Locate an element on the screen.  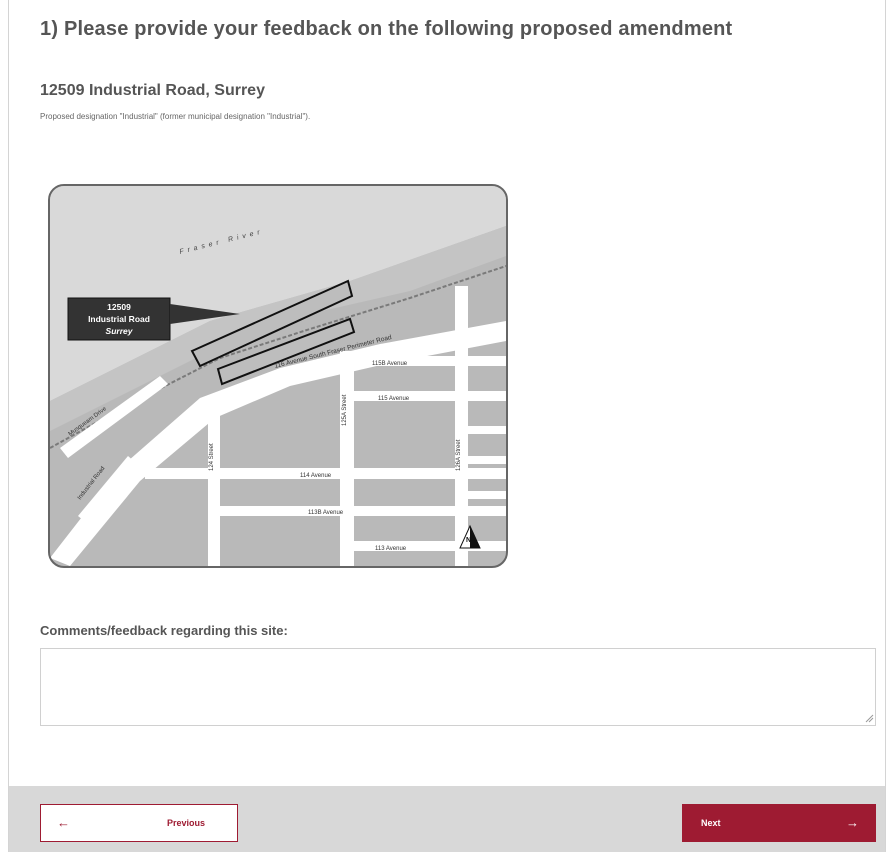
comments-label: Comments/feedback regarding this site: is located at coordinates (164, 630).